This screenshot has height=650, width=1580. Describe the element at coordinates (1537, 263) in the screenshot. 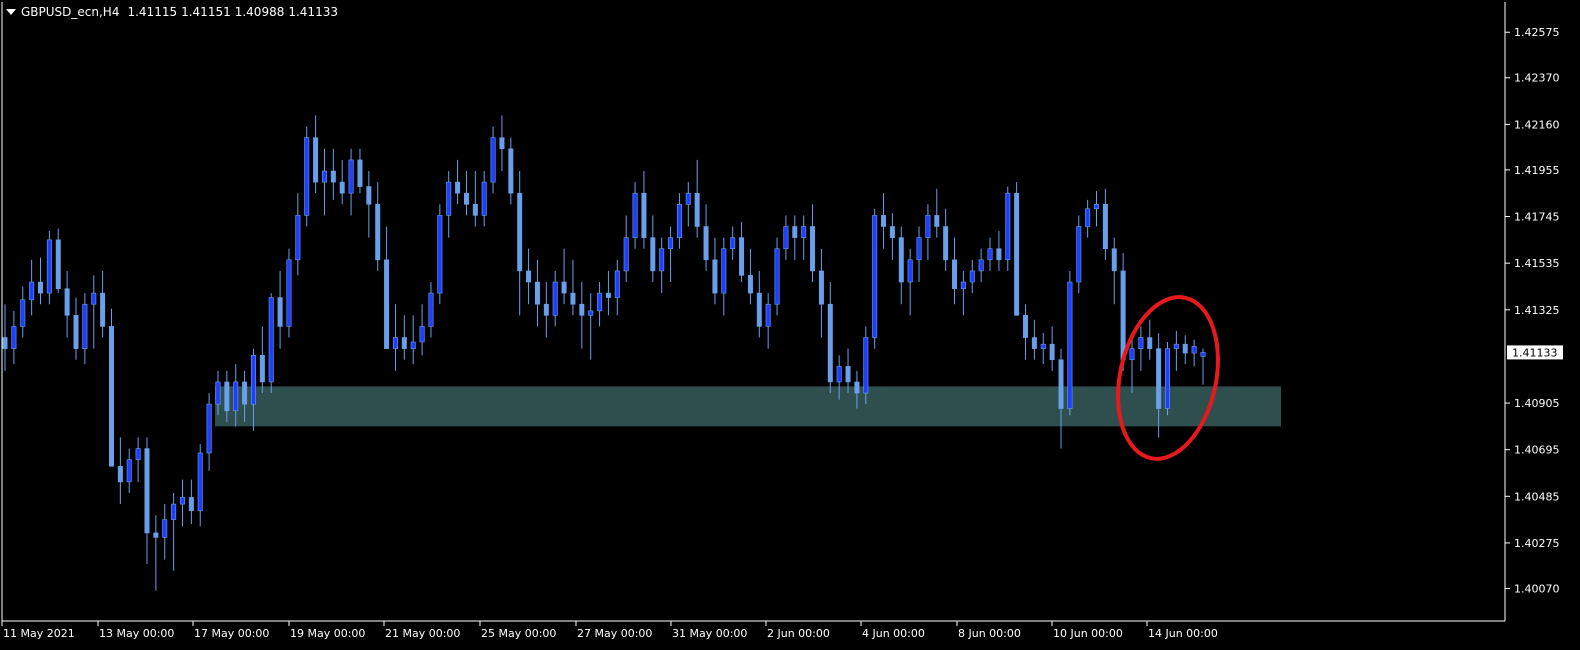

I see `y-tick-label: 1.41535` at that location.